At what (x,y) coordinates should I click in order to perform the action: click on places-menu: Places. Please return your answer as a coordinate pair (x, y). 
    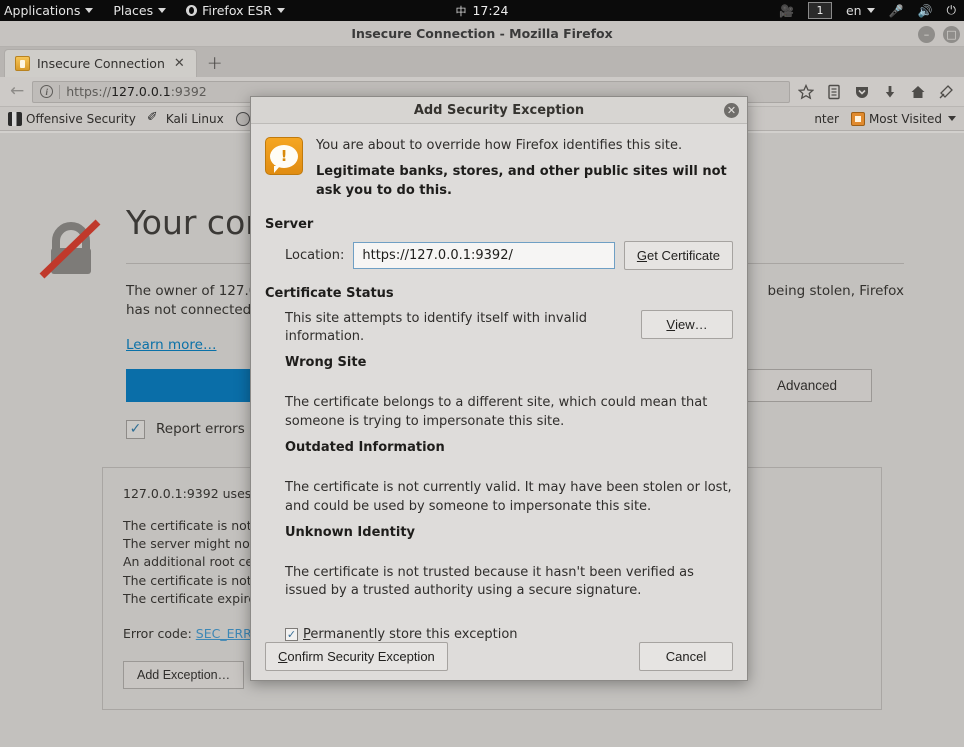
    Looking at the image, I should click on (139, 10).